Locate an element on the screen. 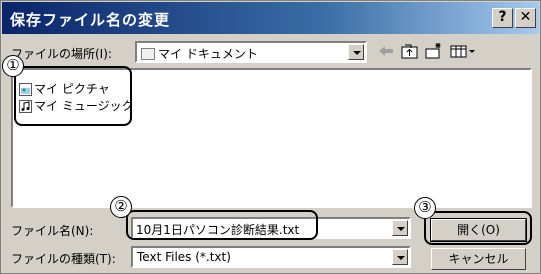 This screenshot has width=541, height=274. filetype-label: ファイルの種類(T): is located at coordinates (63, 259).